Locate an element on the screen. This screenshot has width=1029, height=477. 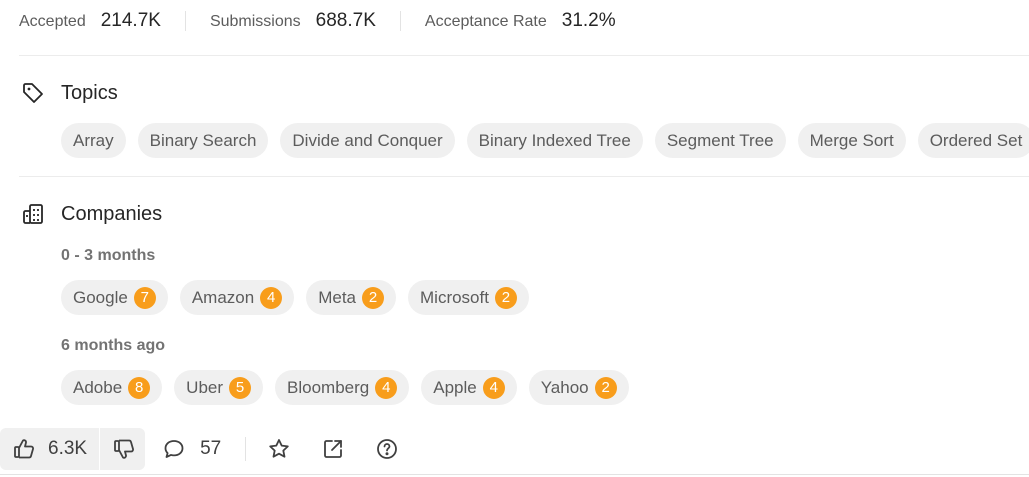
company-tag: Microsoft 2 is located at coordinates (468, 297).